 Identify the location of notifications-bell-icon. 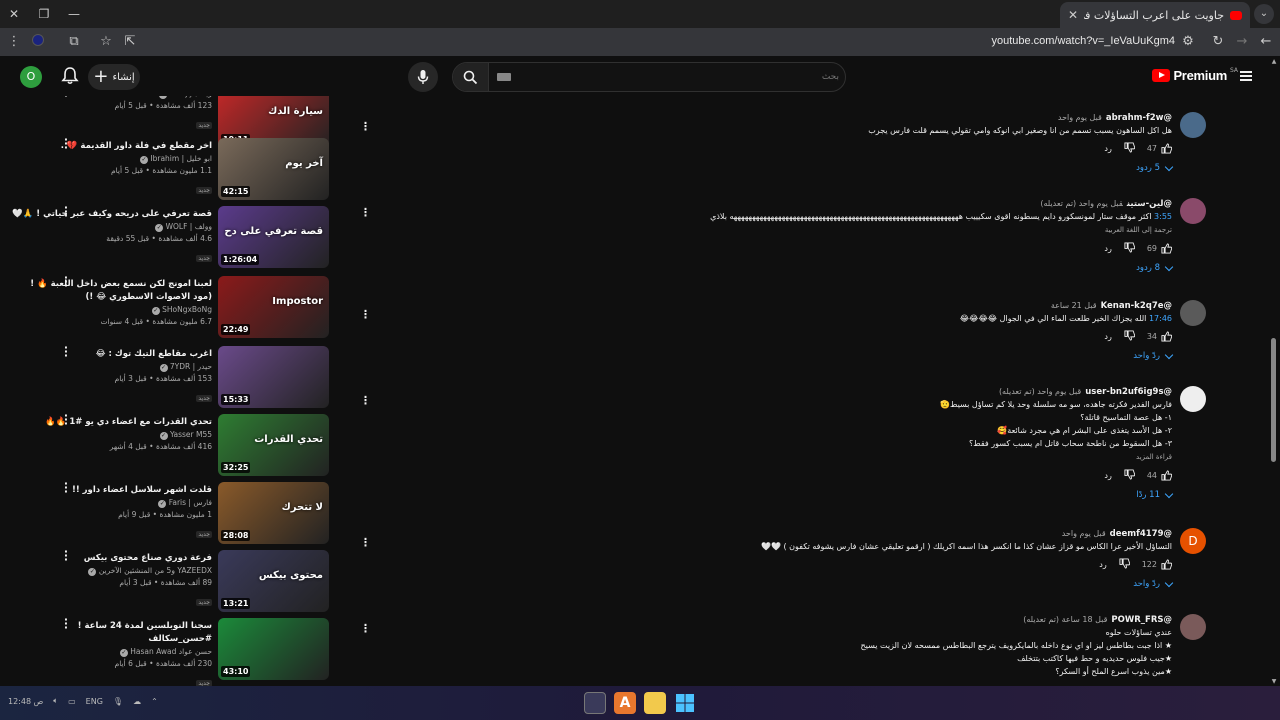
(70, 76).